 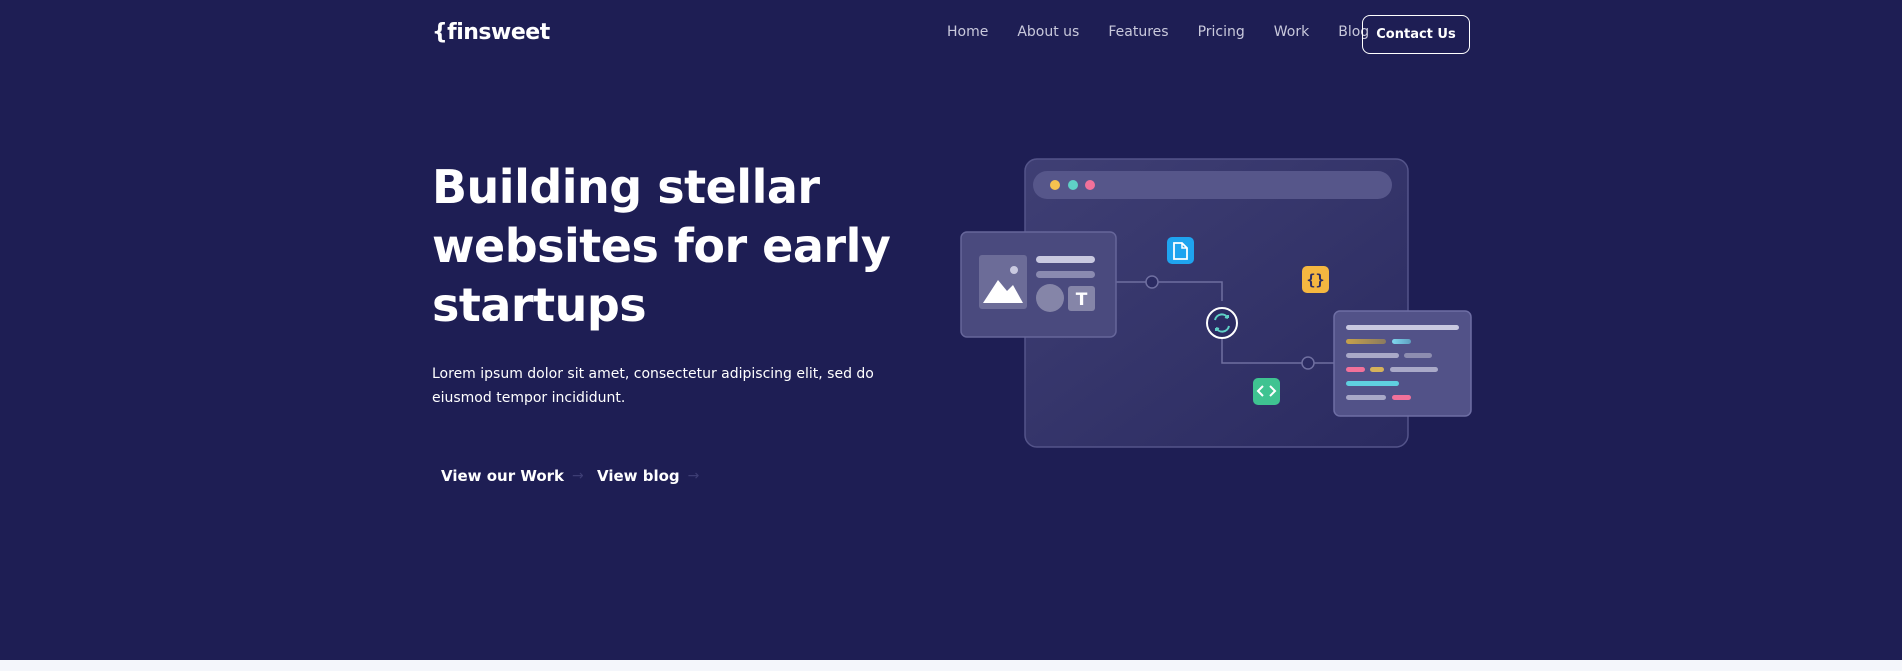 I want to click on hero-illustration: T {}, so click(x=1216, y=303).